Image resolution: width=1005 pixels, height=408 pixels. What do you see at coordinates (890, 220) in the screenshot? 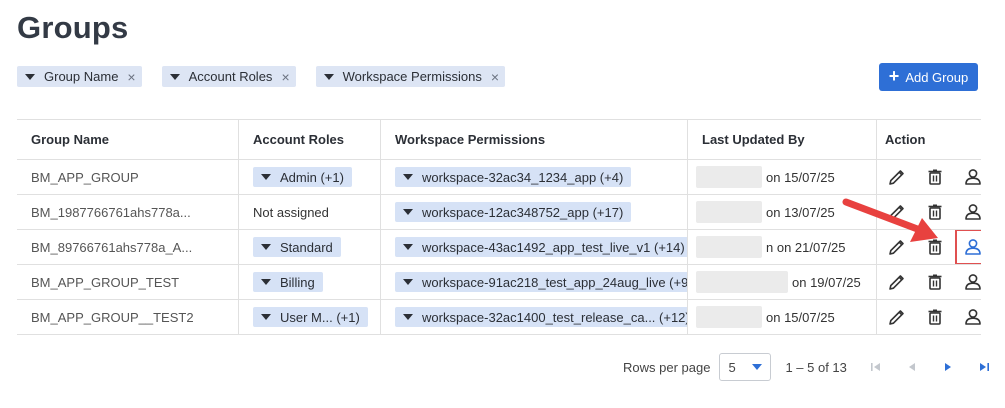
I see `red-arrow-annotation` at bounding box center [890, 220].